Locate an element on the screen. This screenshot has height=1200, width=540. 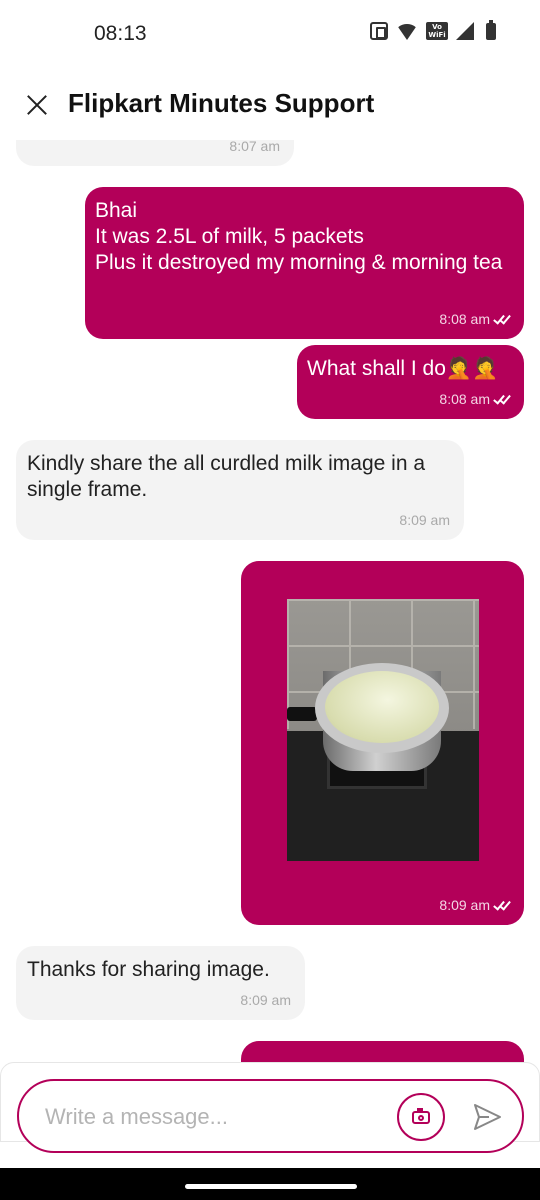
message-input-container is located at coordinates (270, 1116).